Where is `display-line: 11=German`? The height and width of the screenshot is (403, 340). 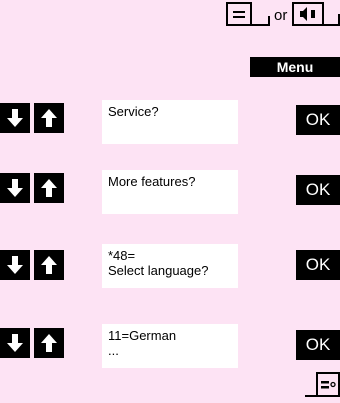
display-line: 11=German is located at coordinates (142, 335).